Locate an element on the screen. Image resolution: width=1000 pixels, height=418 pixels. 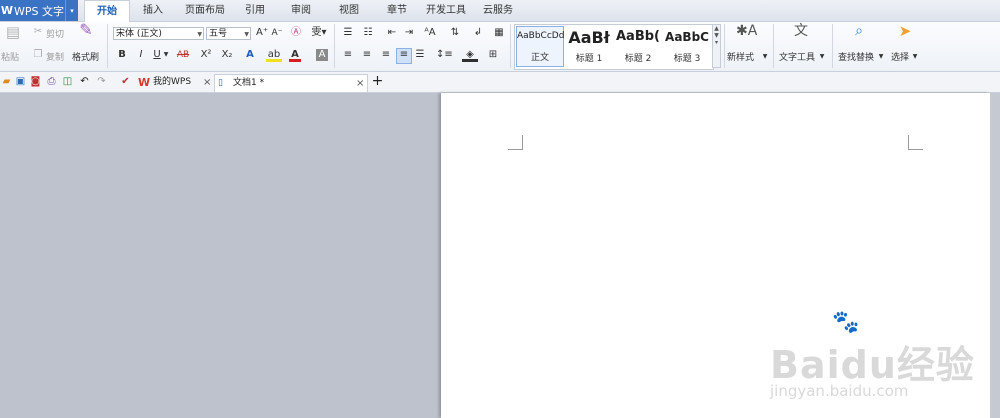
redo-icon: ↷ is located at coordinates (101, 81).